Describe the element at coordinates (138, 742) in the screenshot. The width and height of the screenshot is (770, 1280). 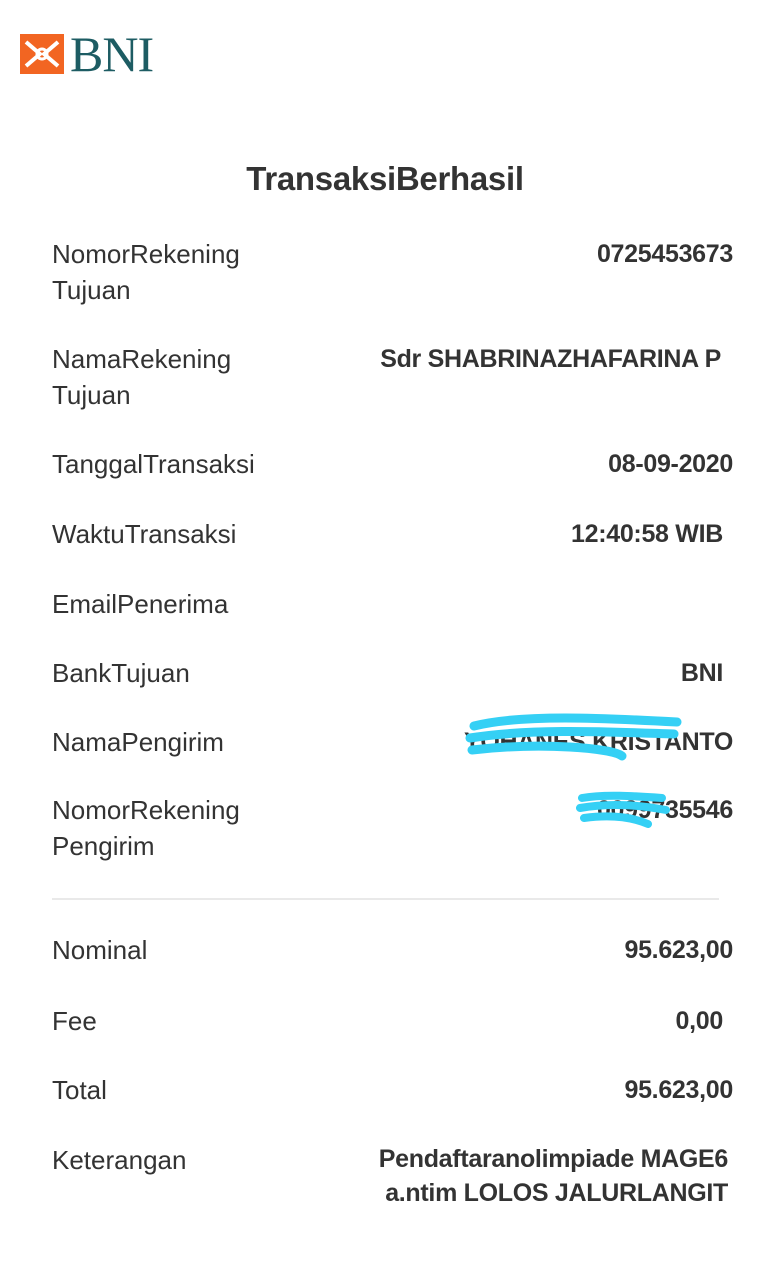
I see `detail-label: NamaPengirim` at that location.